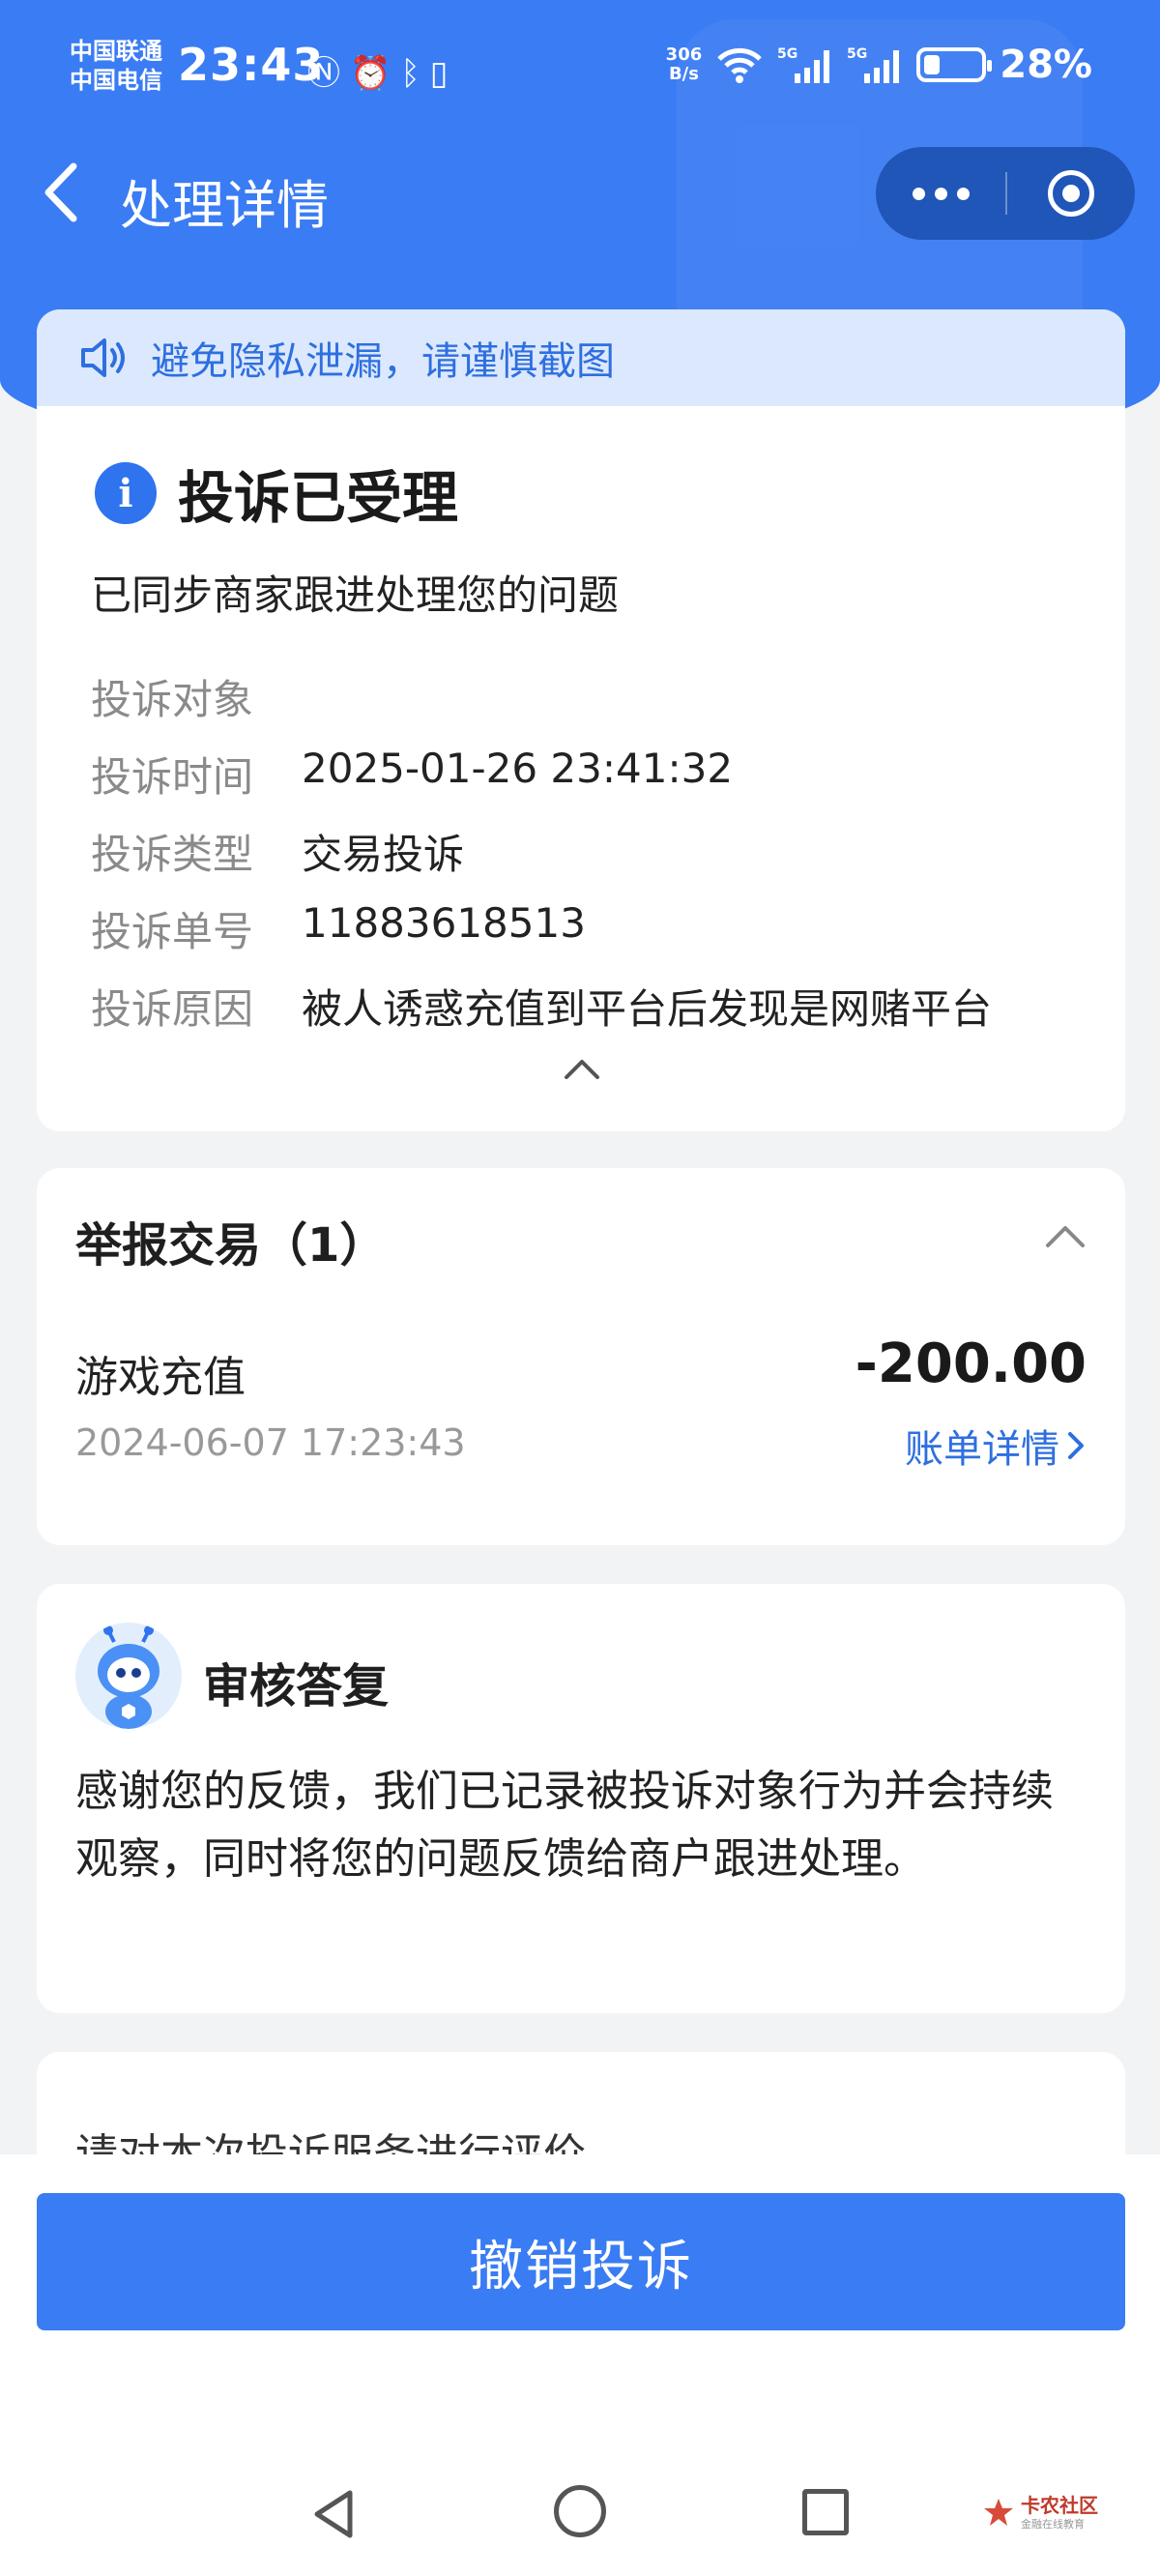  What do you see at coordinates (648, 1009) in the screenshot?
I see `field-value: 被人诱惑充值到平台后发现是网赌平台` at bounding box center [648, 1009].